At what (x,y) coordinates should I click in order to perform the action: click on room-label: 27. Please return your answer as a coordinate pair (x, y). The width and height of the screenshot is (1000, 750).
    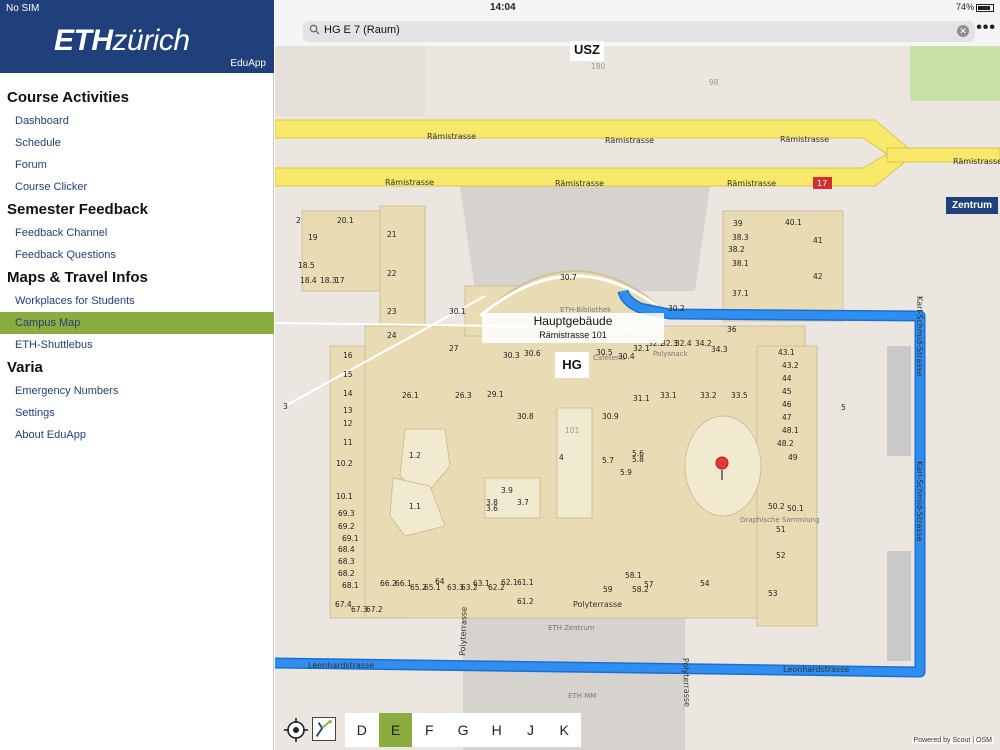
    Looking at the image, I should click on (454, 348).